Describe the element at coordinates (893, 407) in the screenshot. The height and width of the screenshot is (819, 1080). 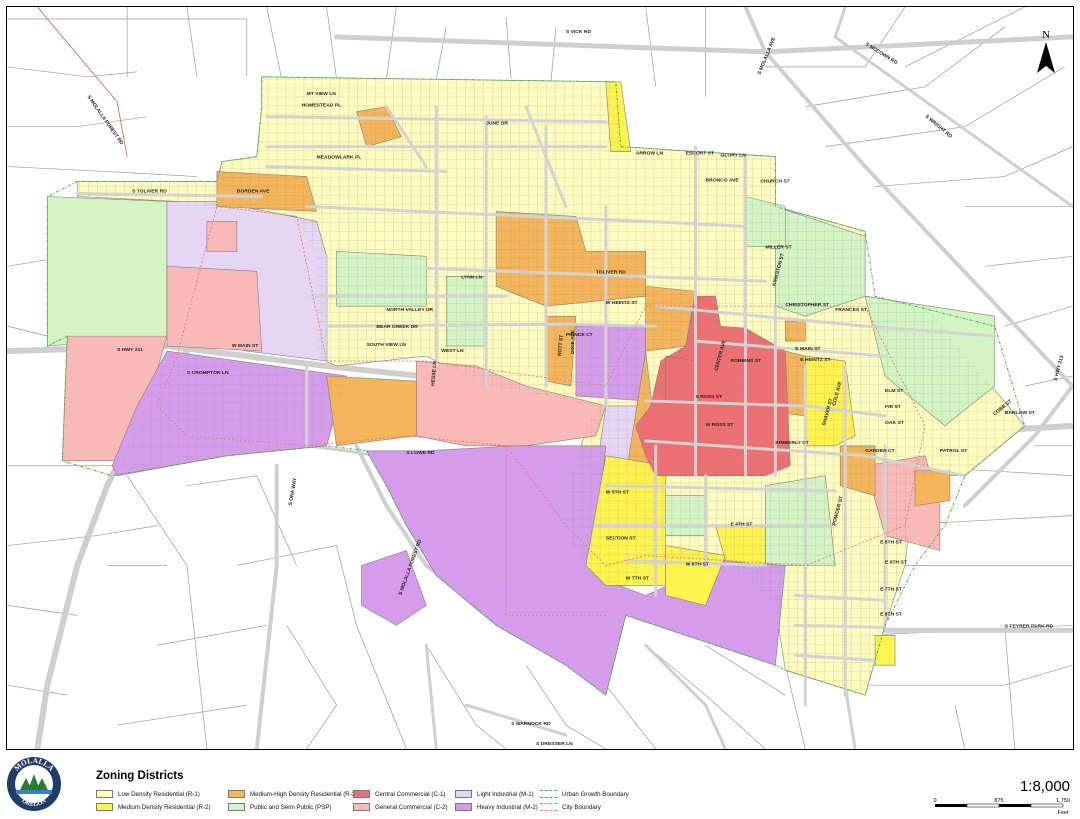
I see `road-label: FIR ST` at that location.